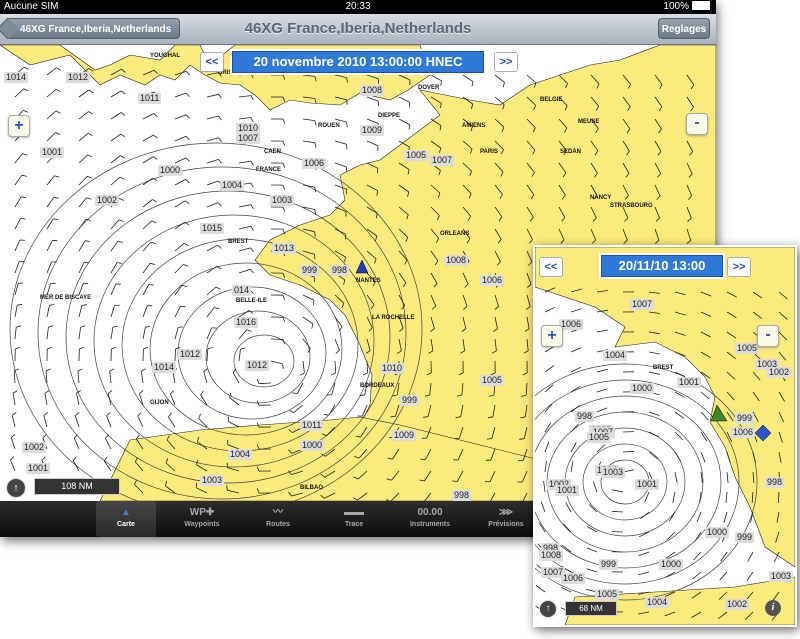  I want to click on settings-button: Reglages, so click(684, 28).